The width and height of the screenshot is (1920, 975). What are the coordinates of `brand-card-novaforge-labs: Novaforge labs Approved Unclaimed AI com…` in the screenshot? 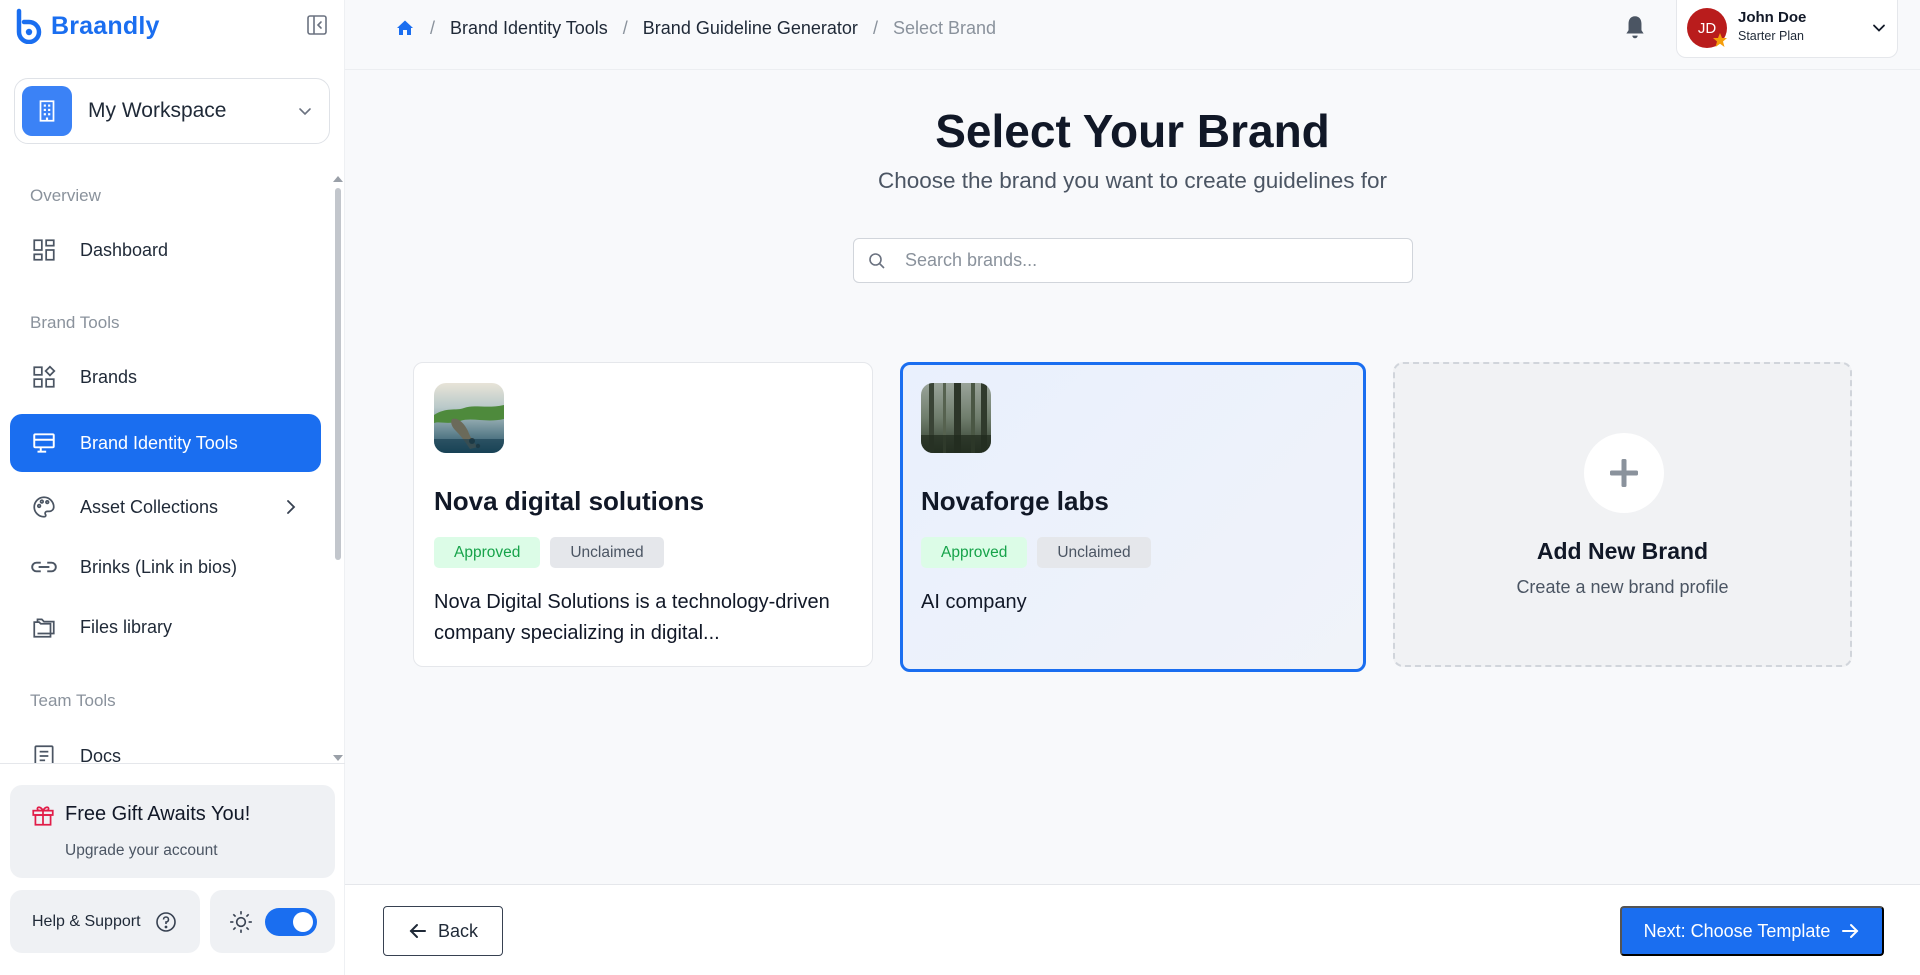 It's located at (1133, 517).